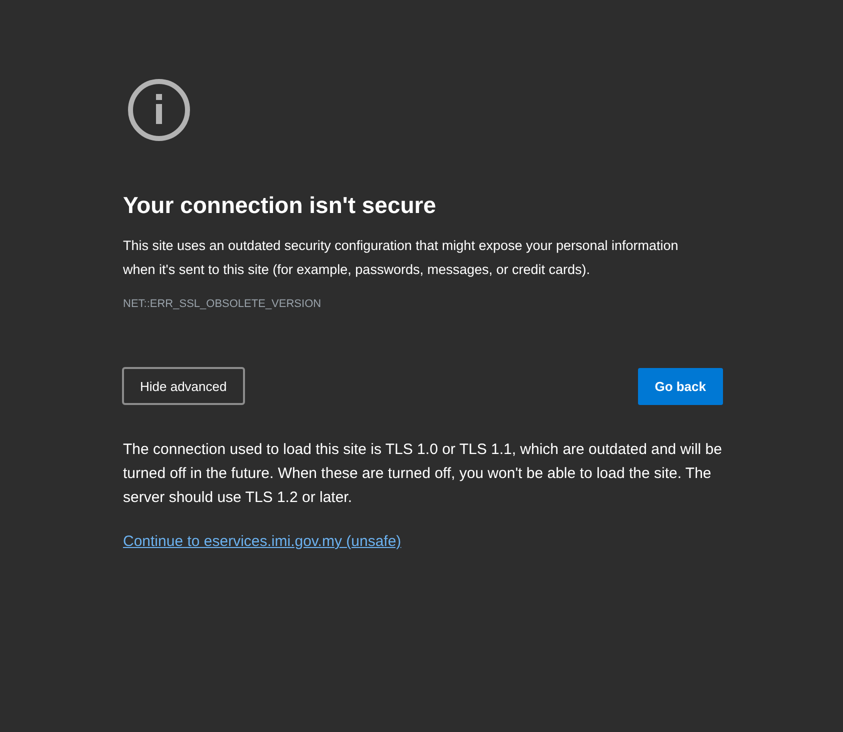  I want to click on go-back-button: Go back, so click(680, 386).